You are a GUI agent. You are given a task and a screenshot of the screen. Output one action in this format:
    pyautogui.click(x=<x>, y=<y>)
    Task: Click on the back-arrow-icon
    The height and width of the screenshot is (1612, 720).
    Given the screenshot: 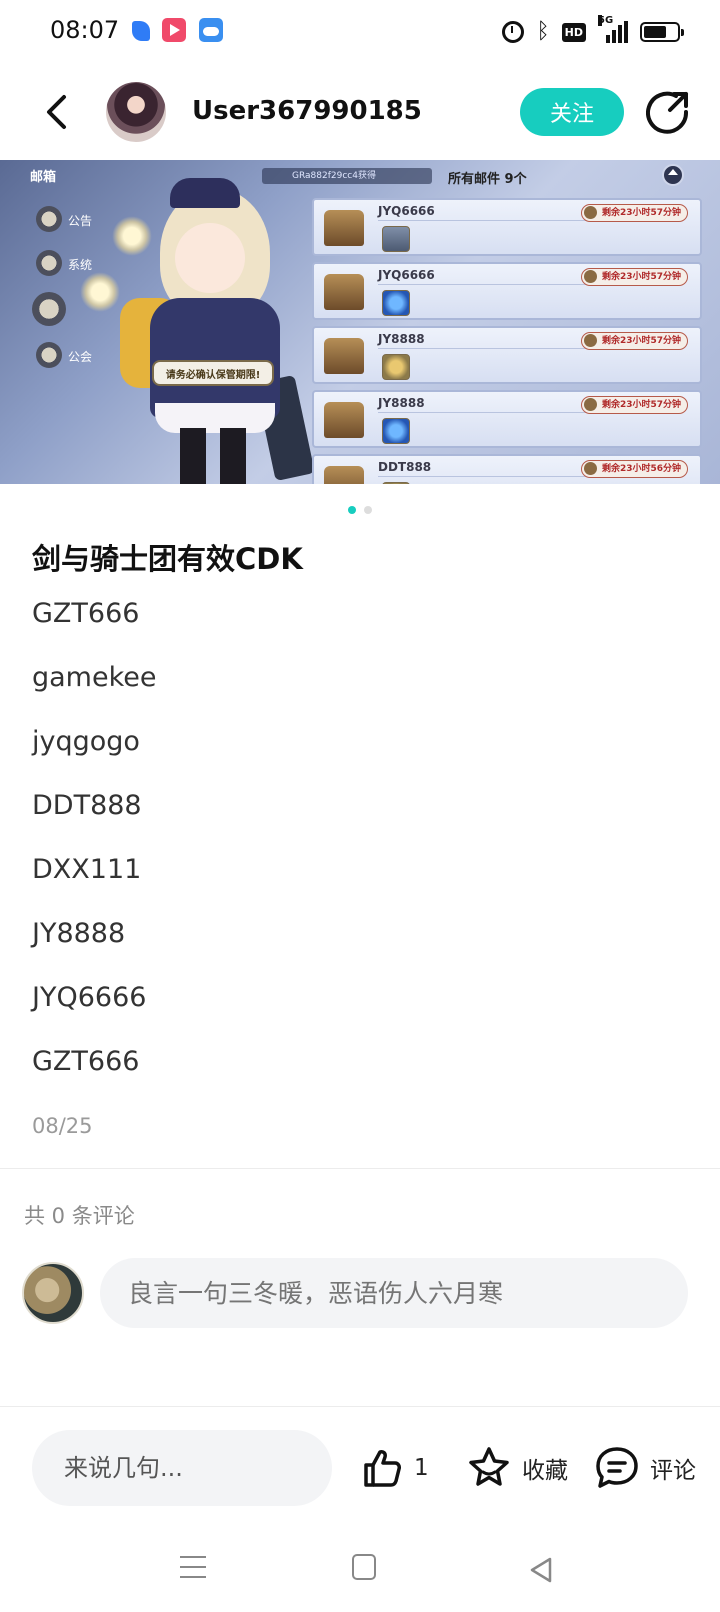 What is the action you would take?
    pyautogui.click(x=57, y=112)
    